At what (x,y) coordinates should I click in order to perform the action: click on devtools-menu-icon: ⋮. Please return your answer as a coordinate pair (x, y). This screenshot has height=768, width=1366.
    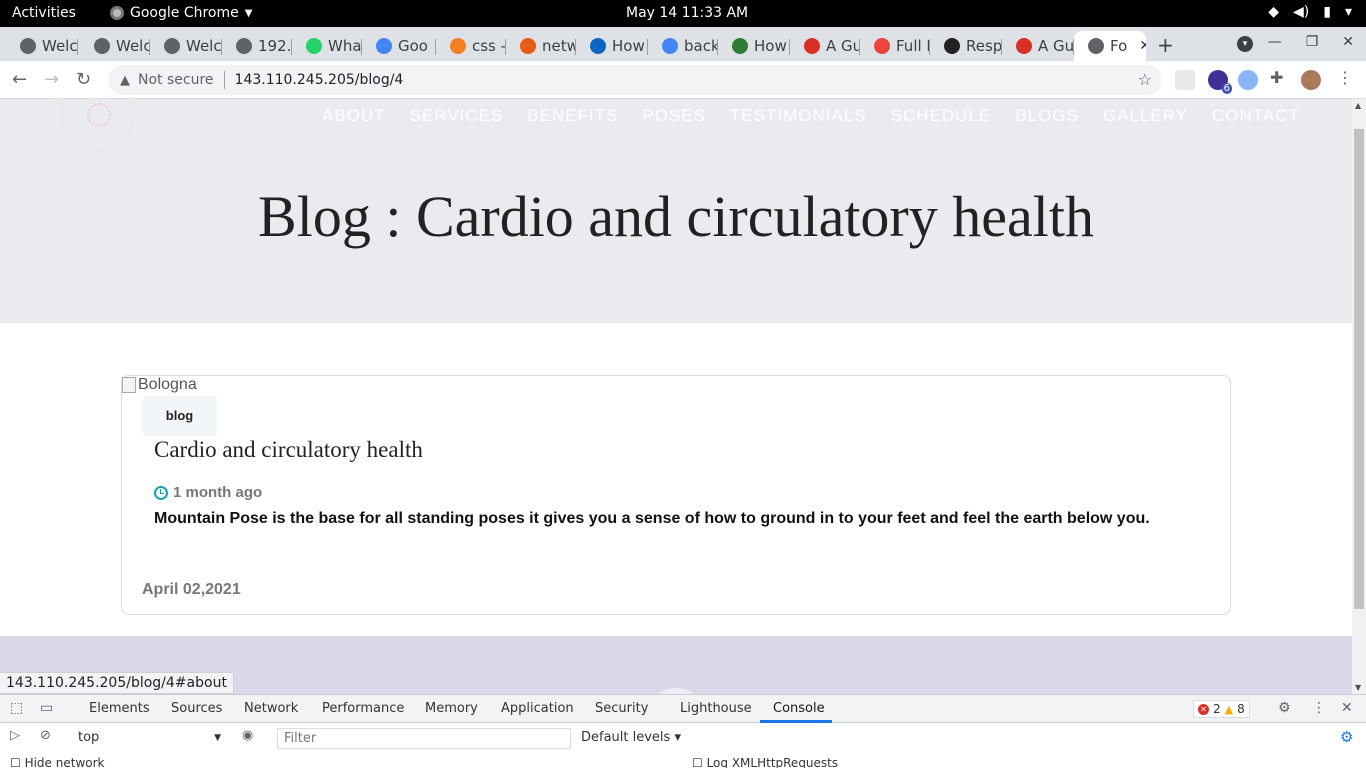
    Looking at the image, I should click on (1319, 708).